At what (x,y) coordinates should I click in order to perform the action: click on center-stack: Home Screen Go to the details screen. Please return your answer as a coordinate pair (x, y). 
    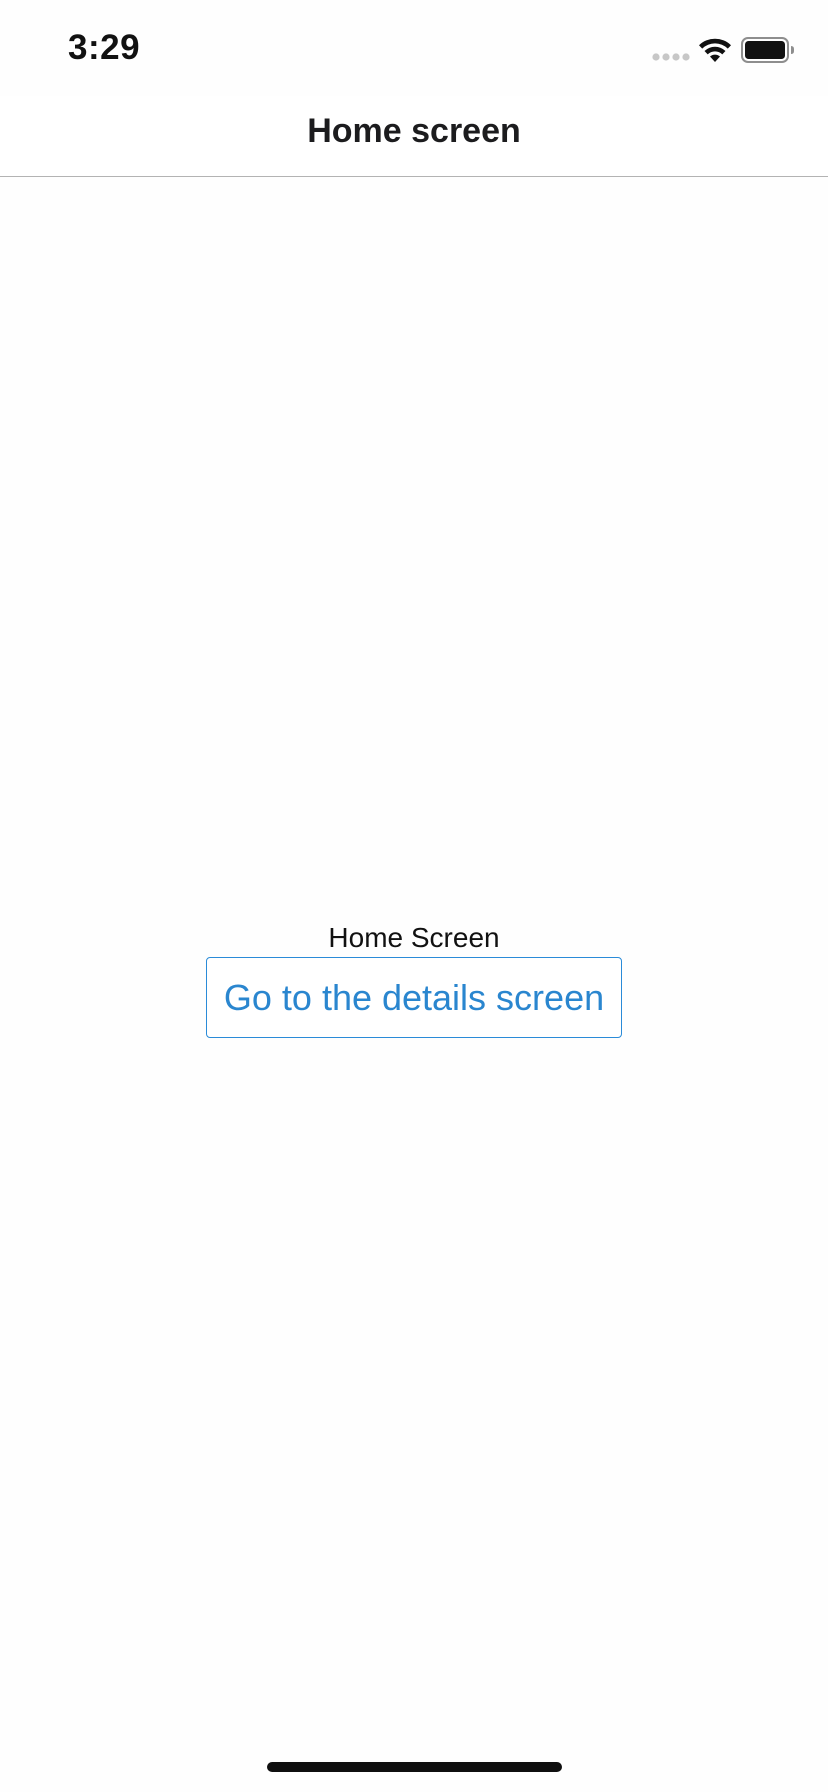
    Looking at the image, I should click on (414, 979).